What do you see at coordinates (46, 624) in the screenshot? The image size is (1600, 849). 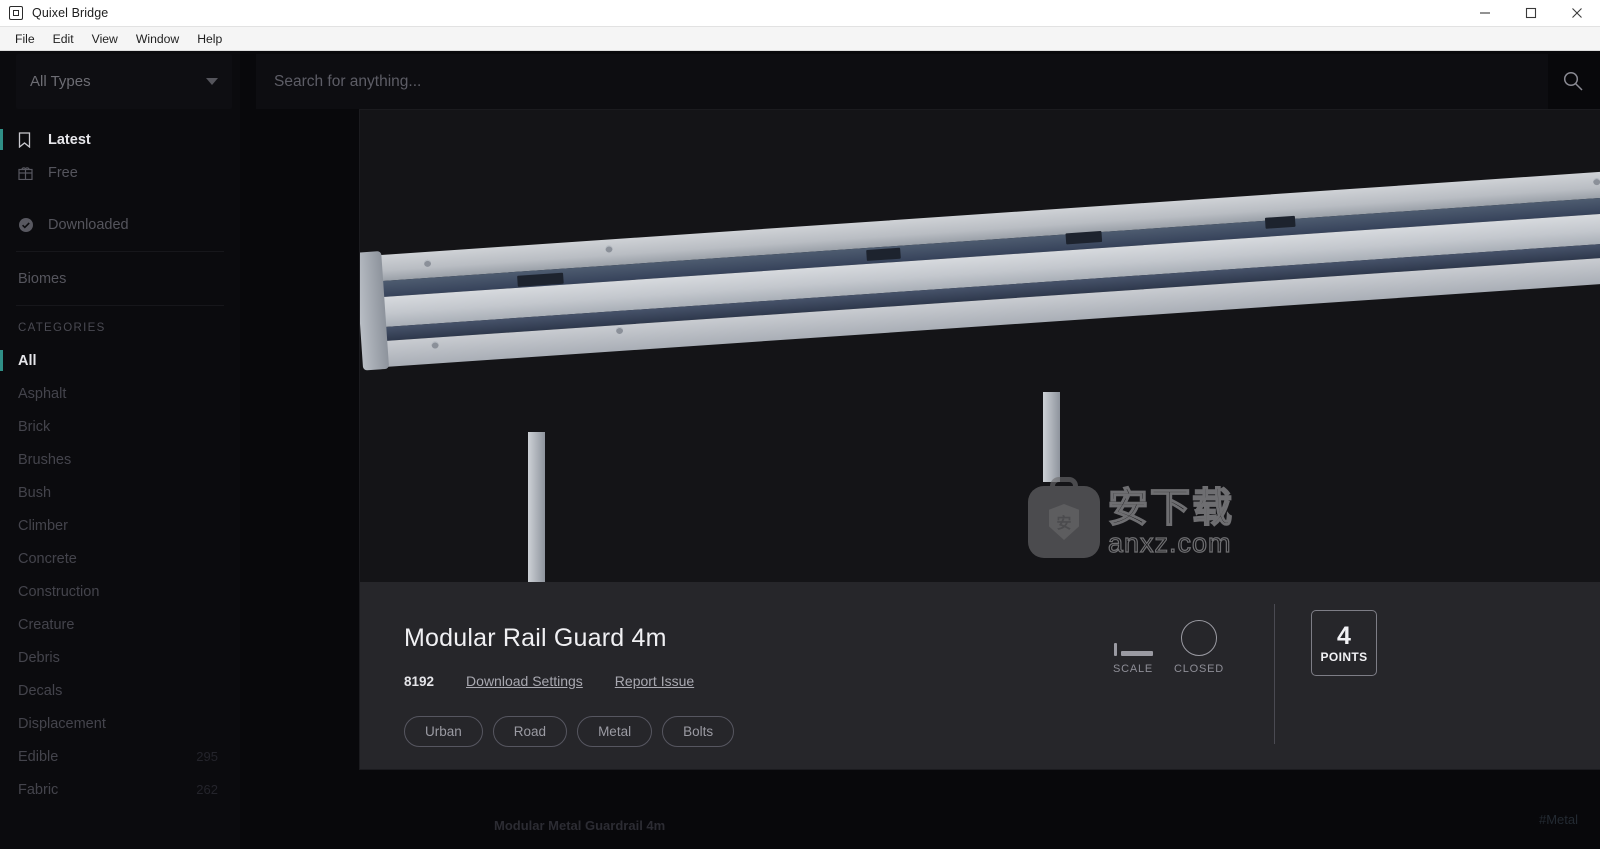 I see `category-label: Creature` at bounding box center [46, 624].